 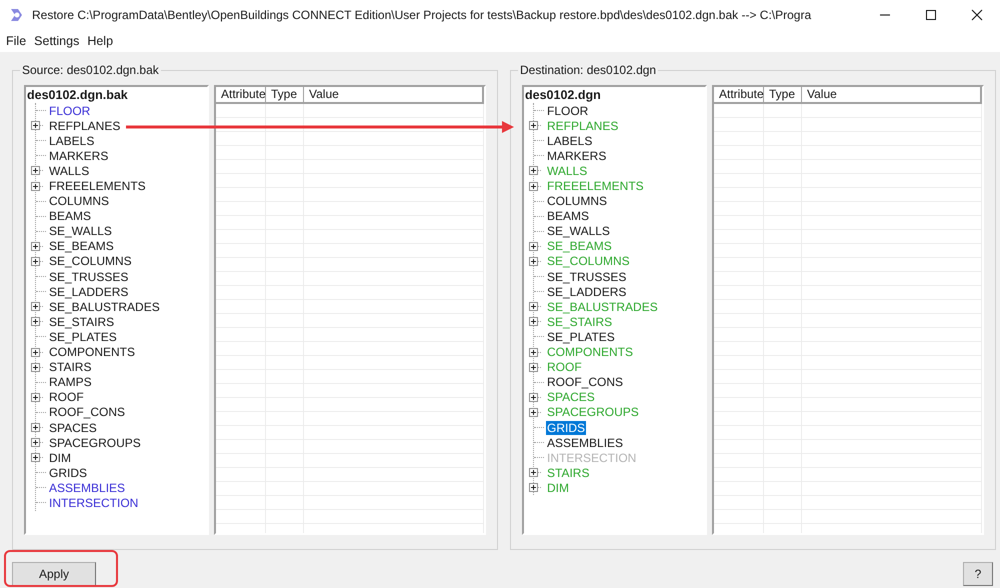 I want to click on tree-item: SE_BEAMS, so click(x=81, y=246).